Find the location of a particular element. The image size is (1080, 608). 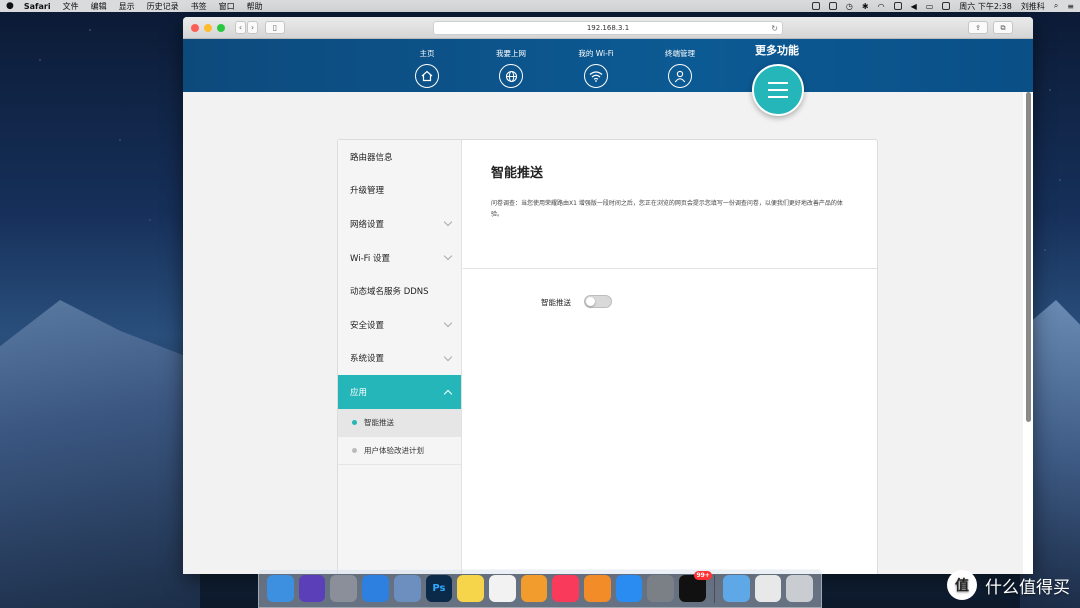

sidebar-item-wifi: Wi-Fi 设置 is located at coordinates (399, 258).